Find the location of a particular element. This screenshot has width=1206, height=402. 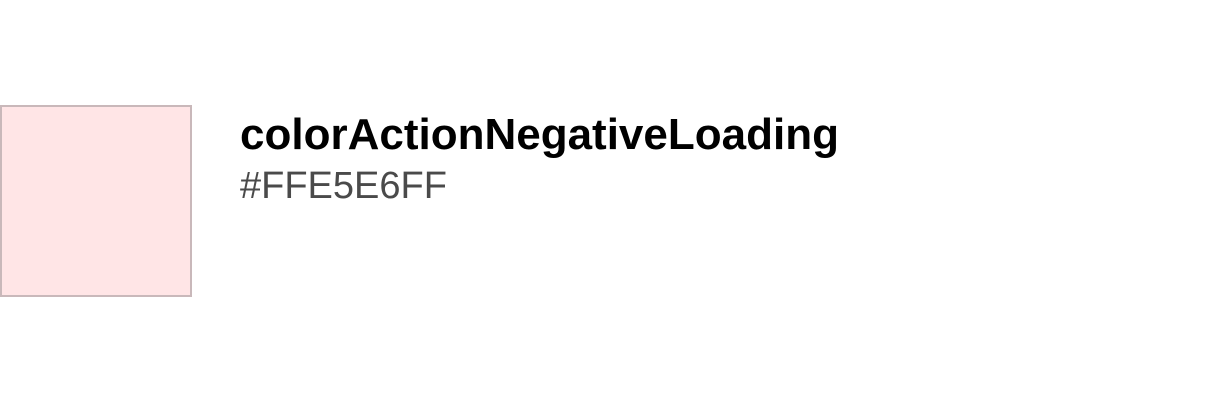

token-info: colorActionNegativeLoading #FFE5E6FF is located at coordinates (539, 159).